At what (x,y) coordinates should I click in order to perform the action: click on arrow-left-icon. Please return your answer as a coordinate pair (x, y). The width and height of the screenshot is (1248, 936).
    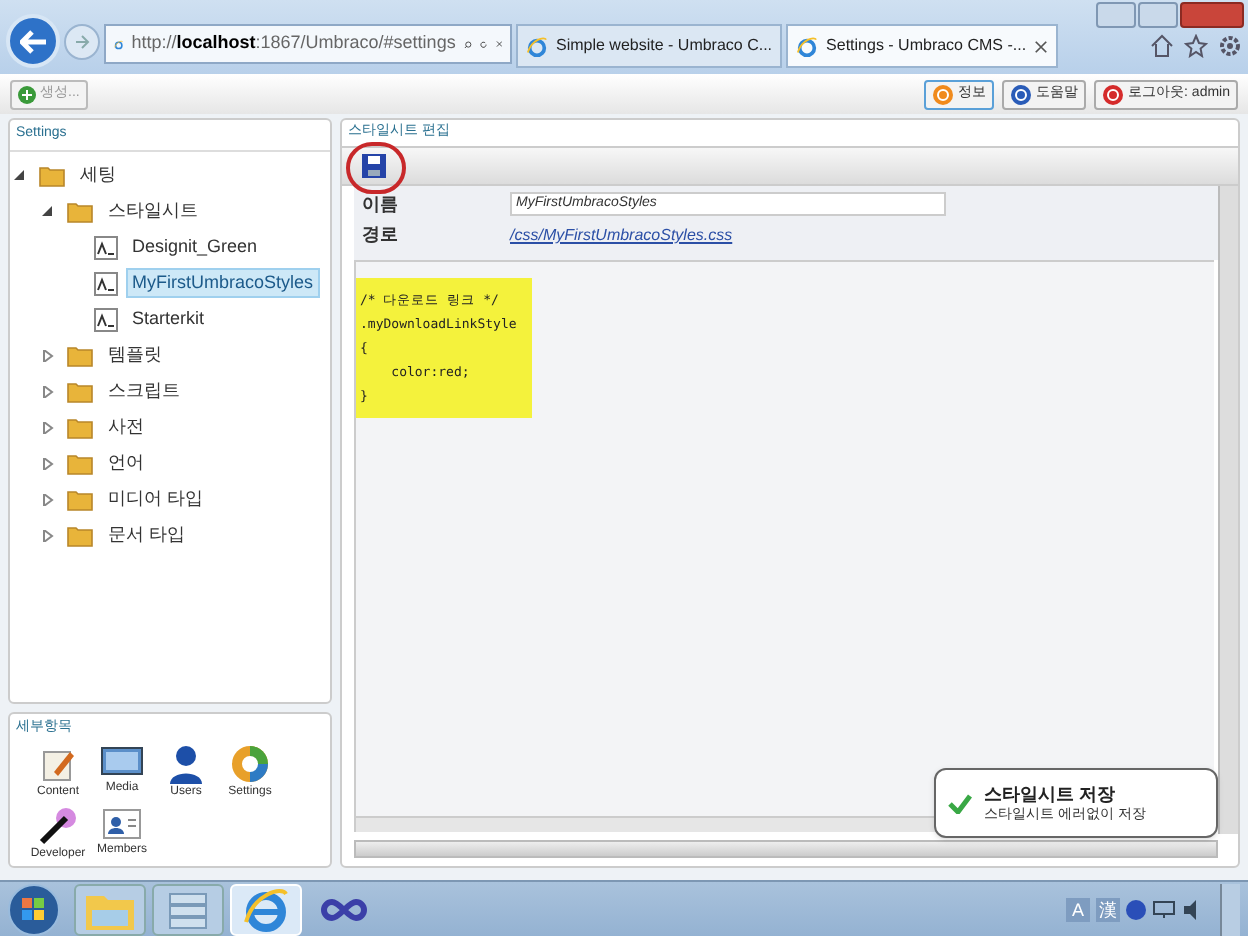
    Looking at the image, I should click on (33, 41).